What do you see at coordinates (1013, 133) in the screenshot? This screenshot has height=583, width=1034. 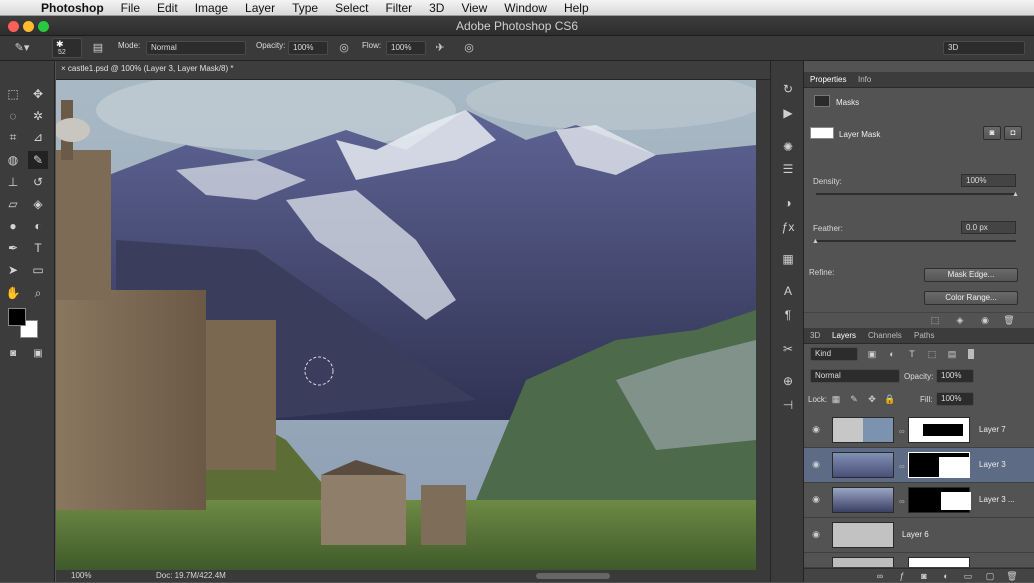 I see `vector-mask-button: ◘` at bounding box center [1013, 133].